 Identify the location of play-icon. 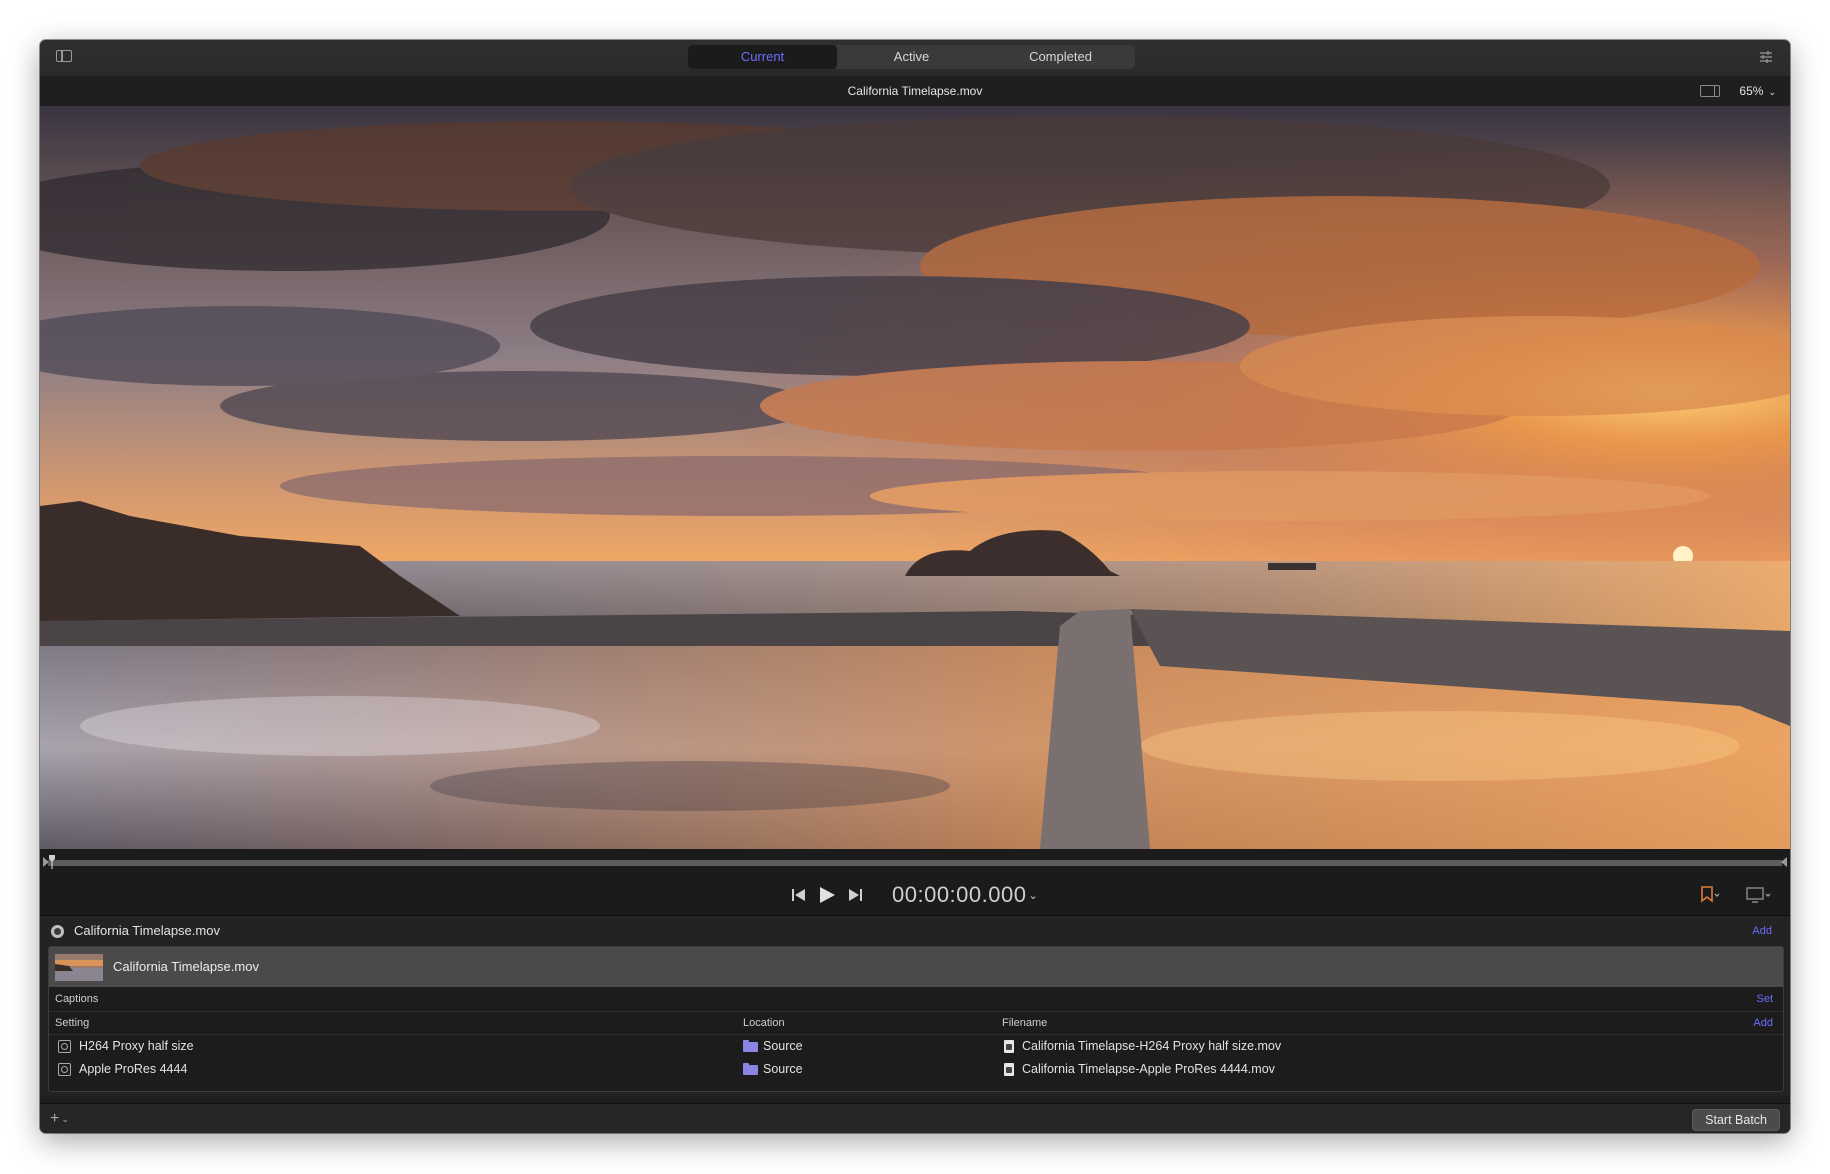
(827, 895).